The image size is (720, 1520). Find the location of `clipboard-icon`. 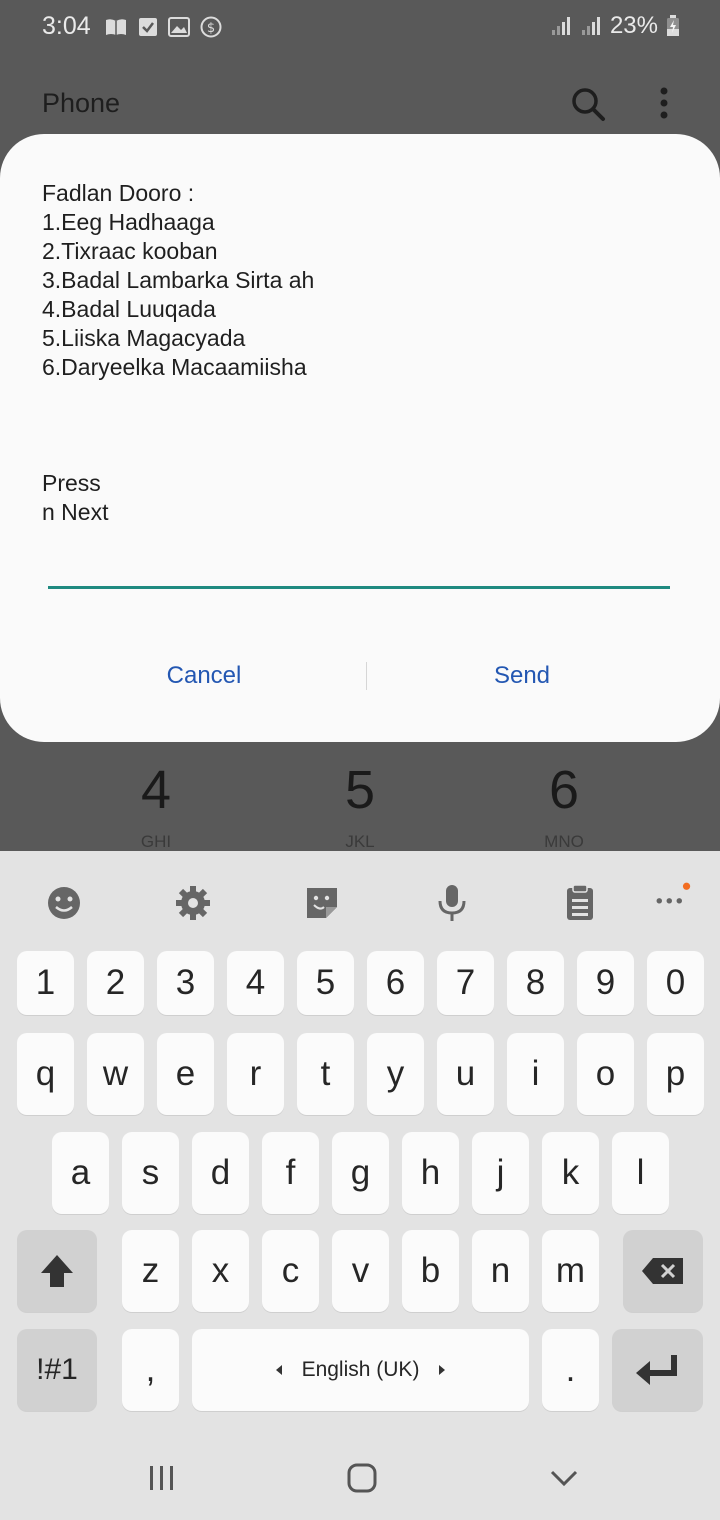

clipboard-icon is located at coordinates (580, 903).